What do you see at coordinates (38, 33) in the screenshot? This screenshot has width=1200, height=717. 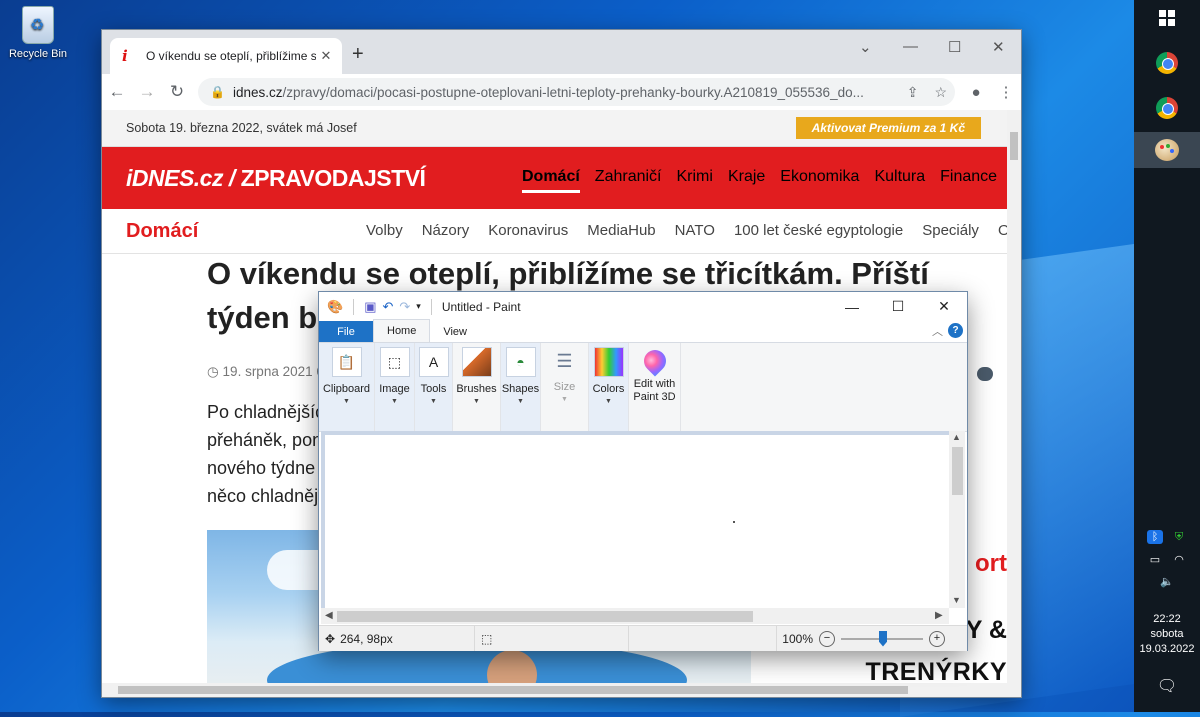 I see `recycle-bin: Recycle Bin` at bounding box center [38, 33].